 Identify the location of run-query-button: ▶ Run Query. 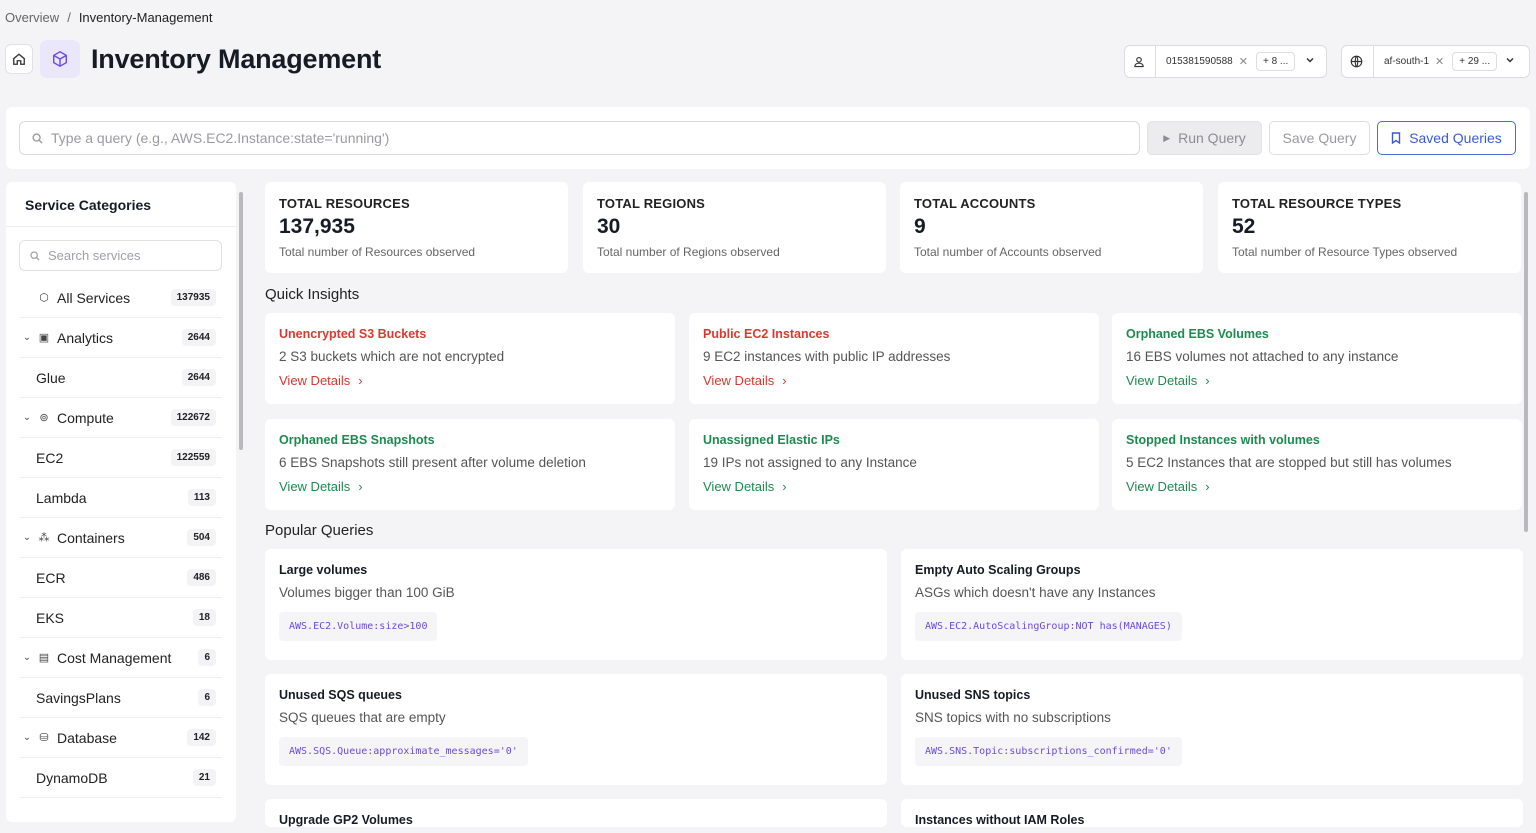
(1204, 138).